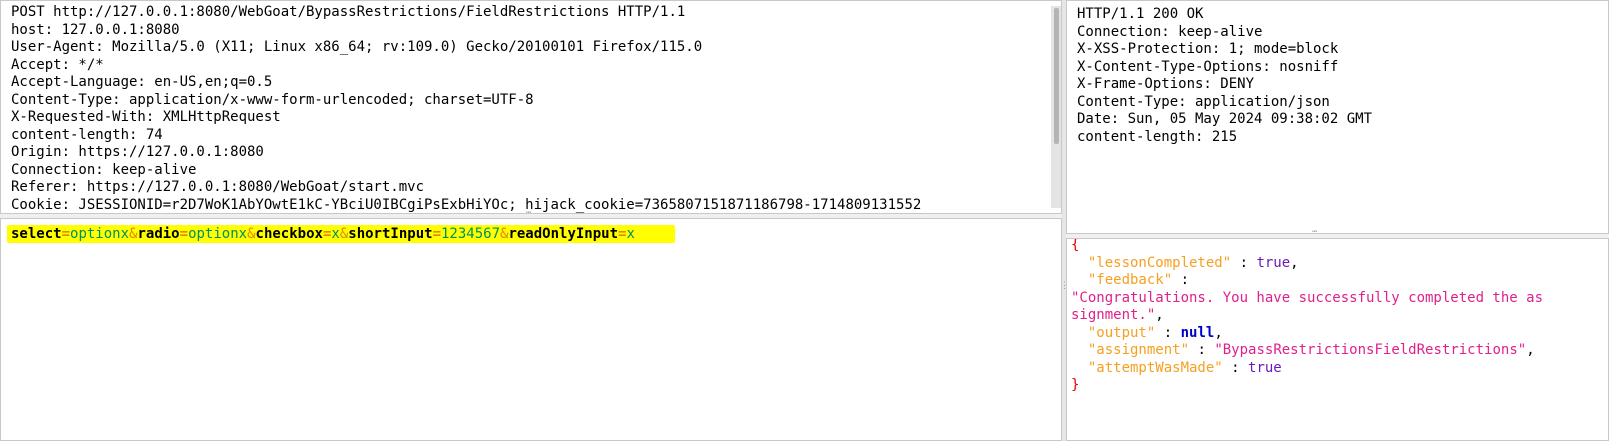 The image size is (1609, 441). I want to click on json-line-feedback-key: "feedback" :, so click(1134, 281).